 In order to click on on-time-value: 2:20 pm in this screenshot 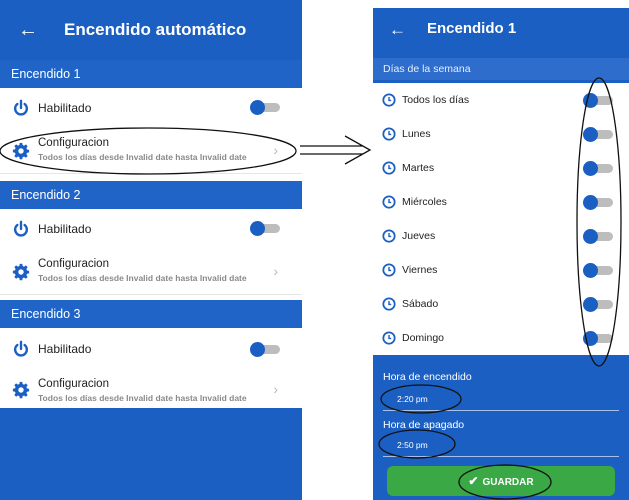, I will do `click(412, 399)`.